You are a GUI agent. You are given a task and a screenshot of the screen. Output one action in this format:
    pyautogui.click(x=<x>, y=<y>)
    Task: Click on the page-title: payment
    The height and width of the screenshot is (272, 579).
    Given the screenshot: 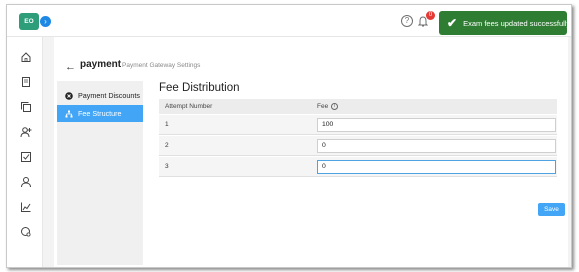 What is the action you would take?
    pyautogui.click(x=101, y=64)
    